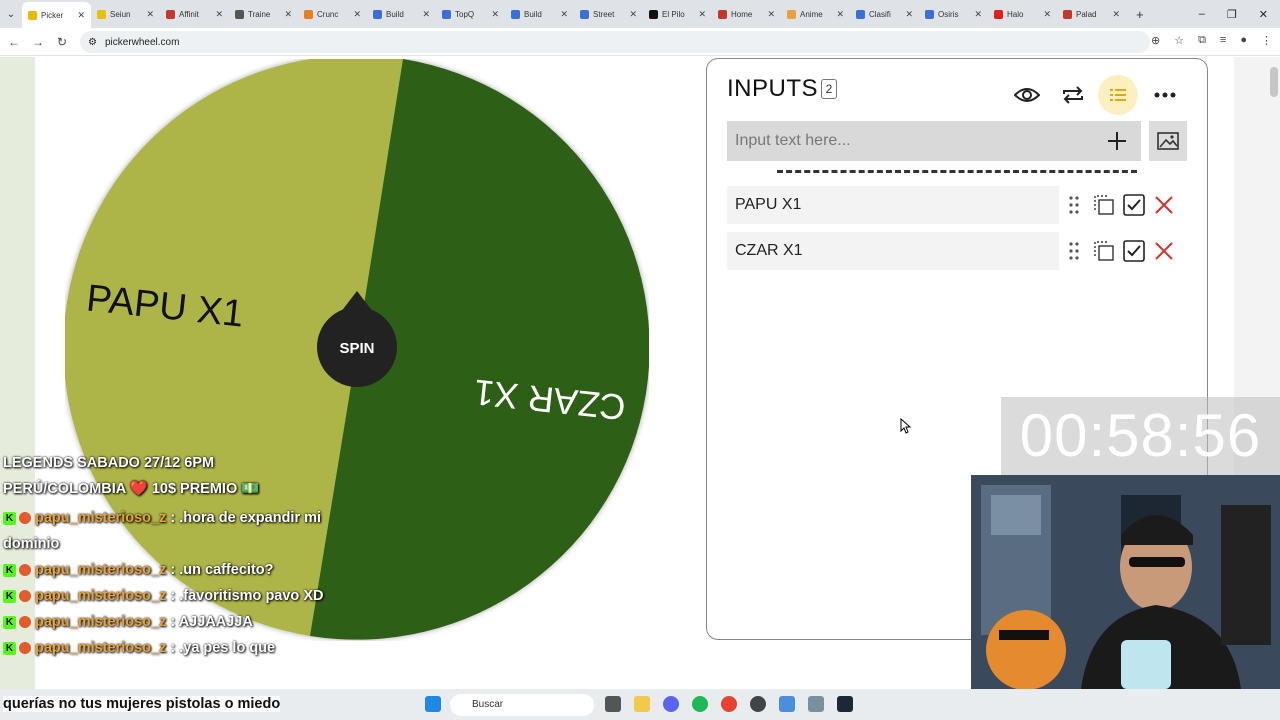  Describe the element at coordinates (1179, 40) in the screenshot. I see `bookmark-star-icon: ☆` at that location.